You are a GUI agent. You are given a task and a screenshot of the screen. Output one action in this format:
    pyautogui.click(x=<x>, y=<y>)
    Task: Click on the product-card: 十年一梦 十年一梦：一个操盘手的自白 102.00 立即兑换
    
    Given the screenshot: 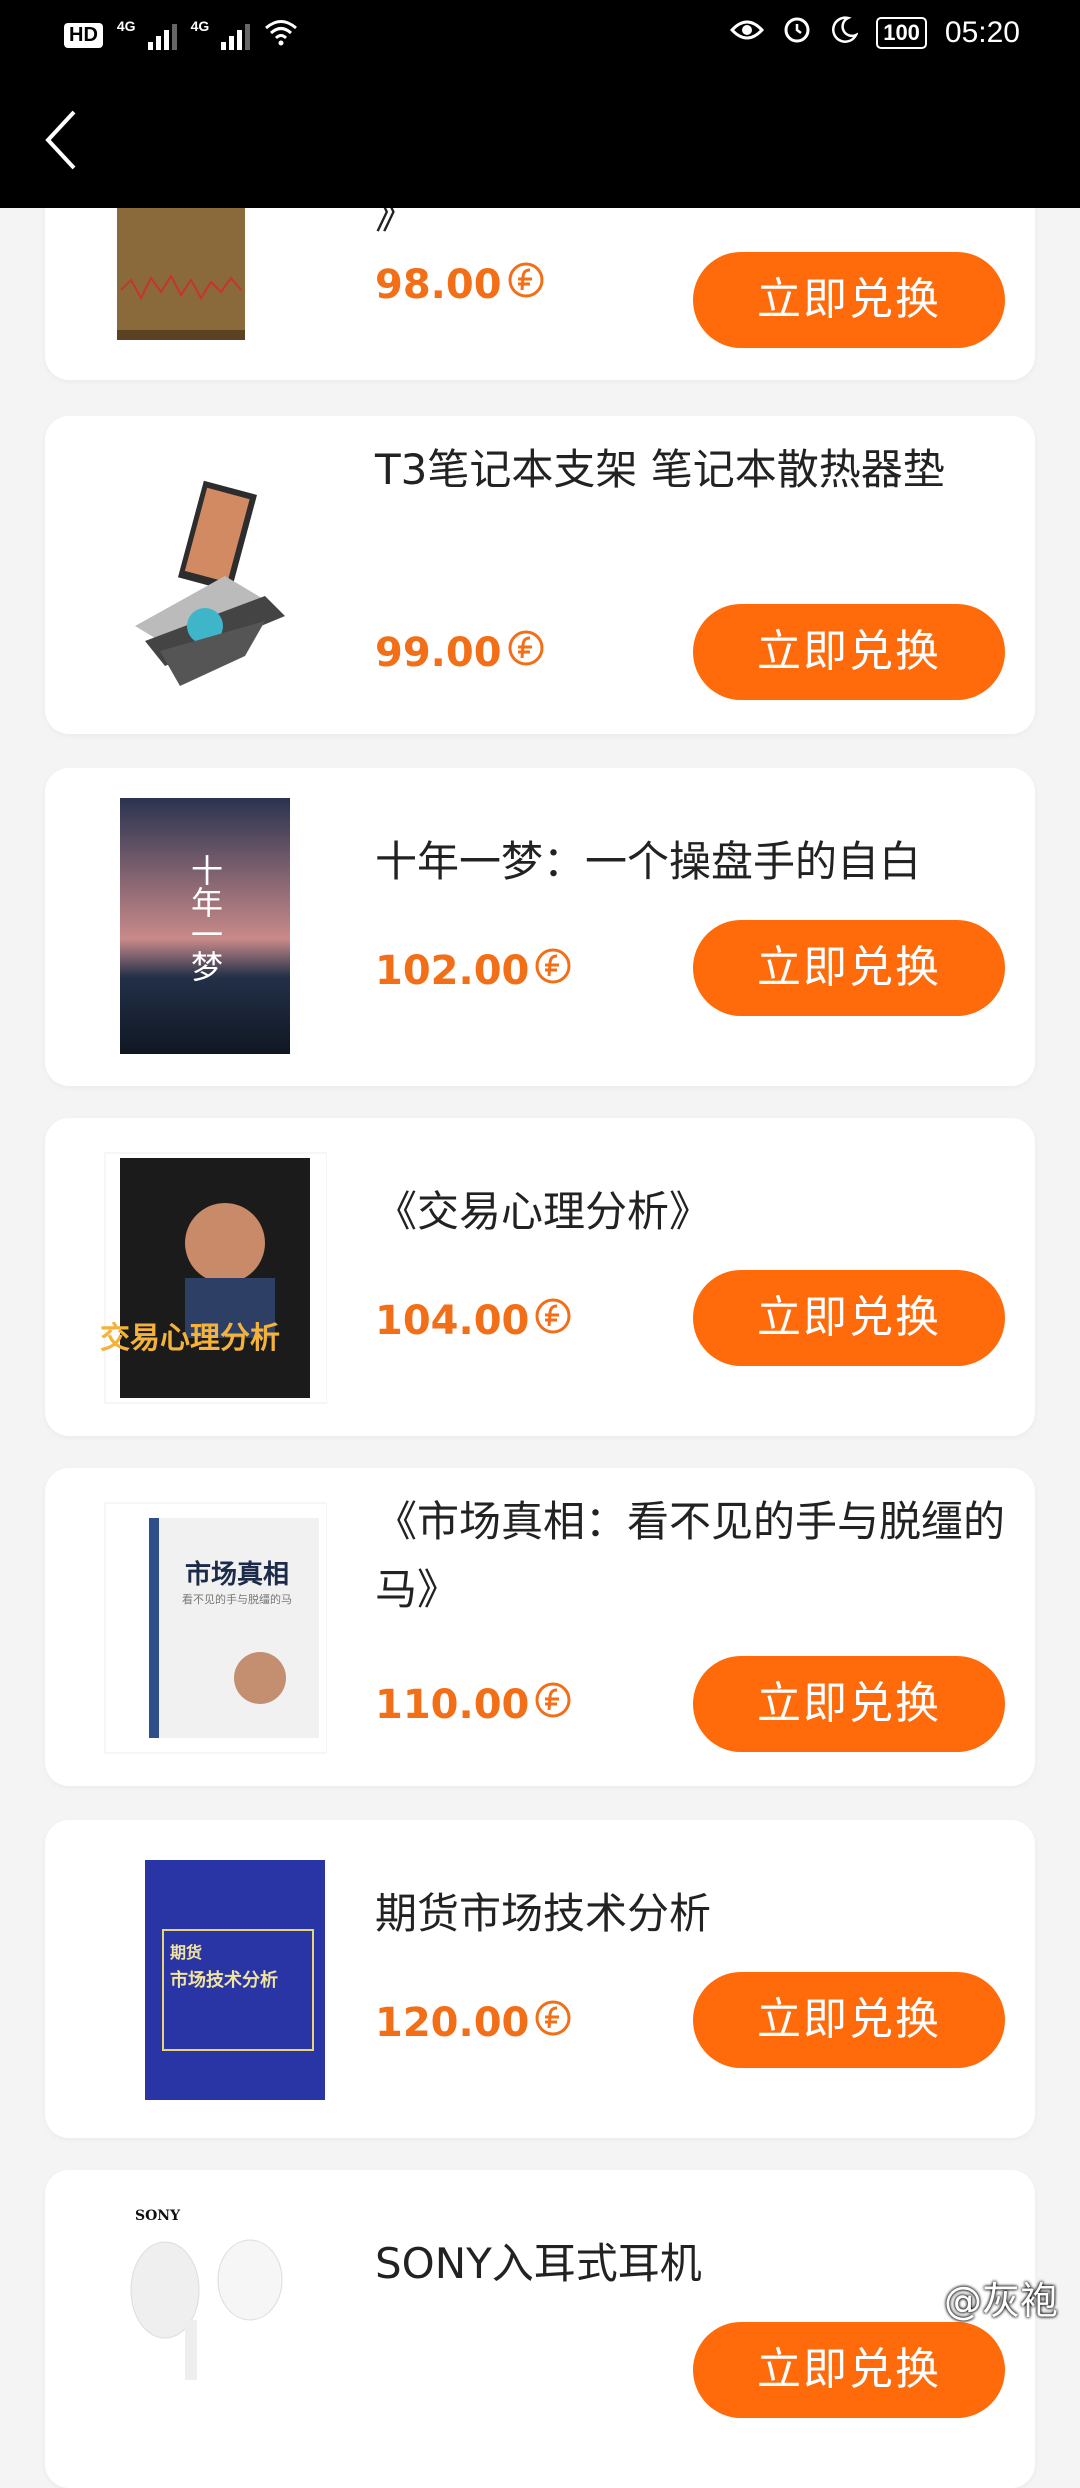 What is the action you would take?
    pyautogui.click(x=540, y=927)
    